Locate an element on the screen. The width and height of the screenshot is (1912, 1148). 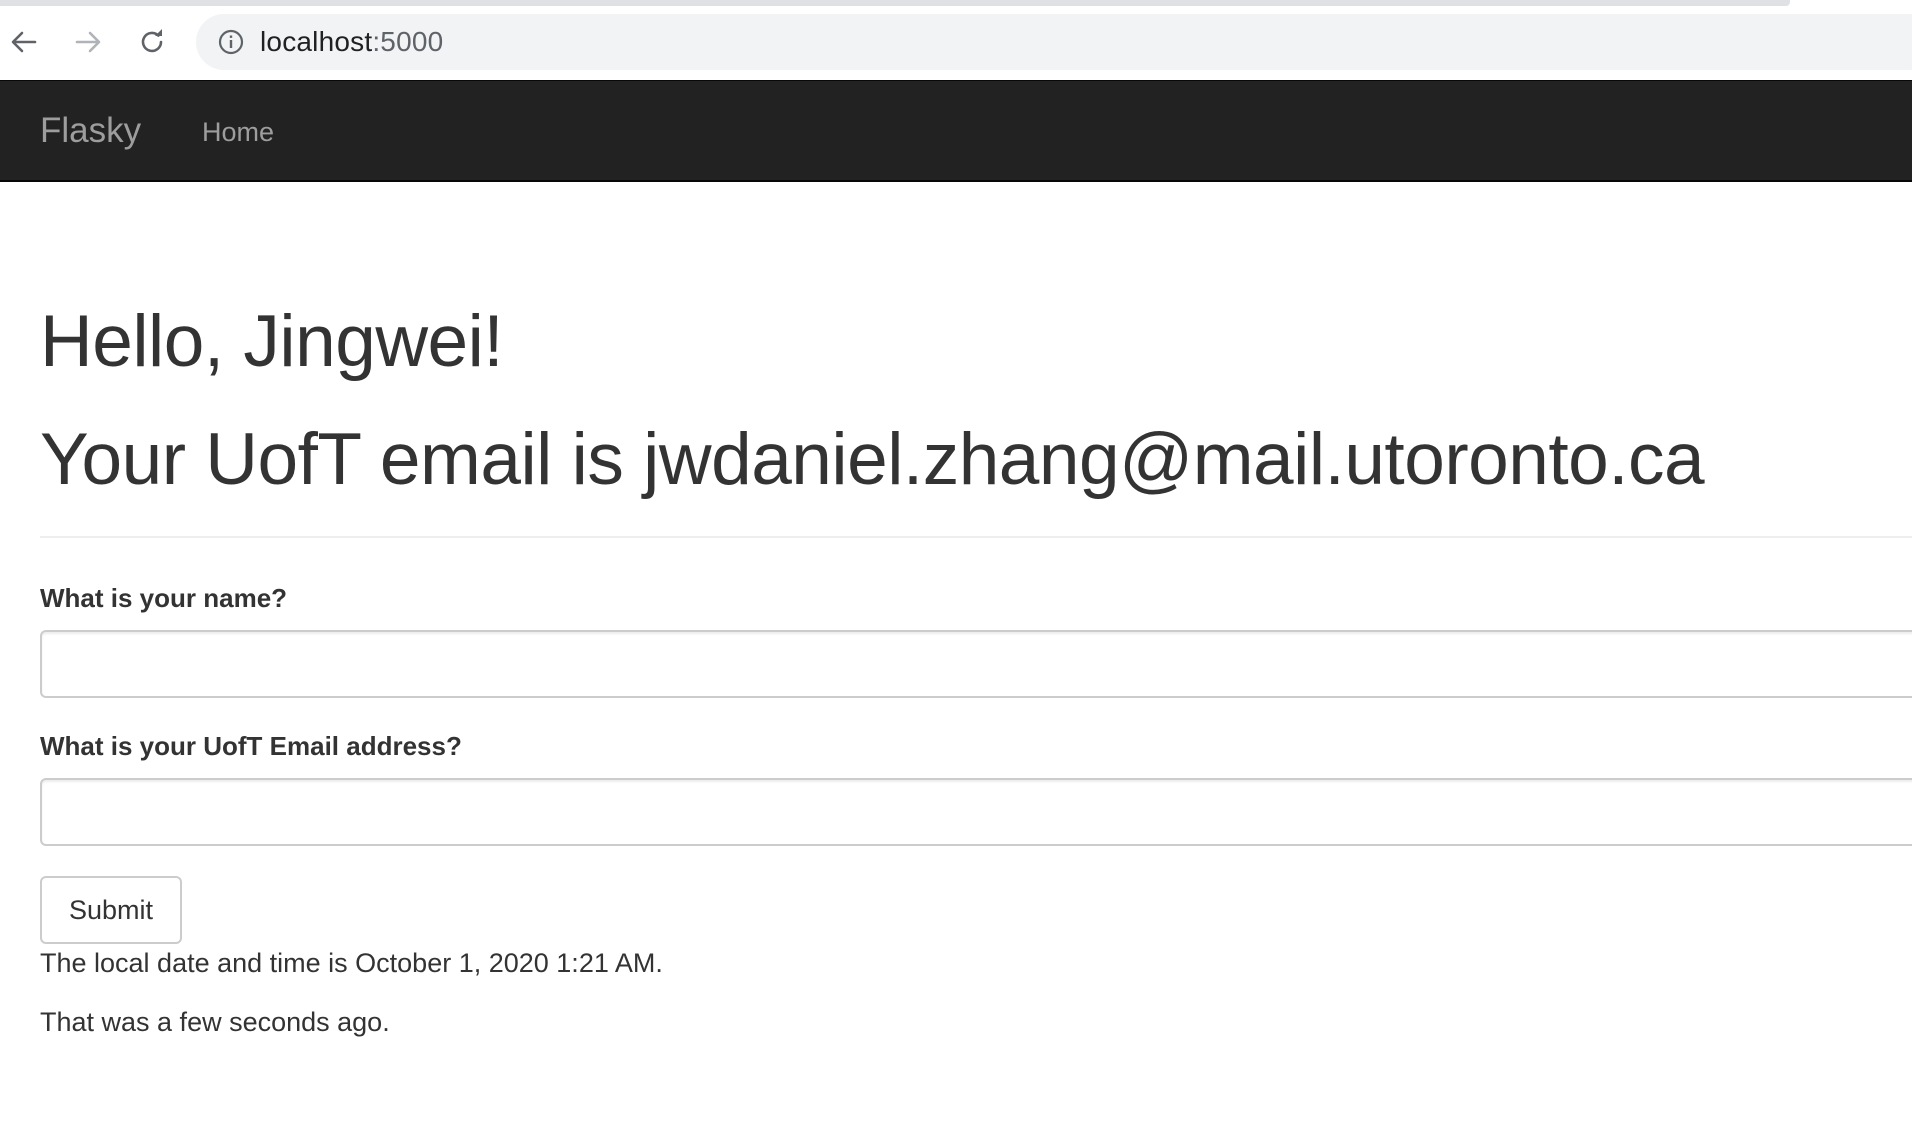
relative-time-text: That was a few seconds ago. is located at coordinates (215, 1022).